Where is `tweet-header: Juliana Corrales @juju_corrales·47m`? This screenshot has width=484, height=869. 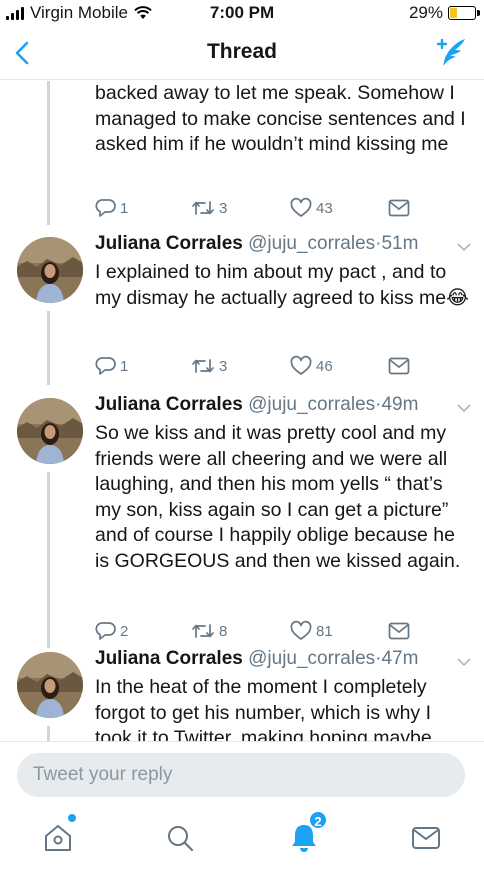
tweet-header: Juliana Corrales @juju_corrales·47m is located at coordinates (282, 659).